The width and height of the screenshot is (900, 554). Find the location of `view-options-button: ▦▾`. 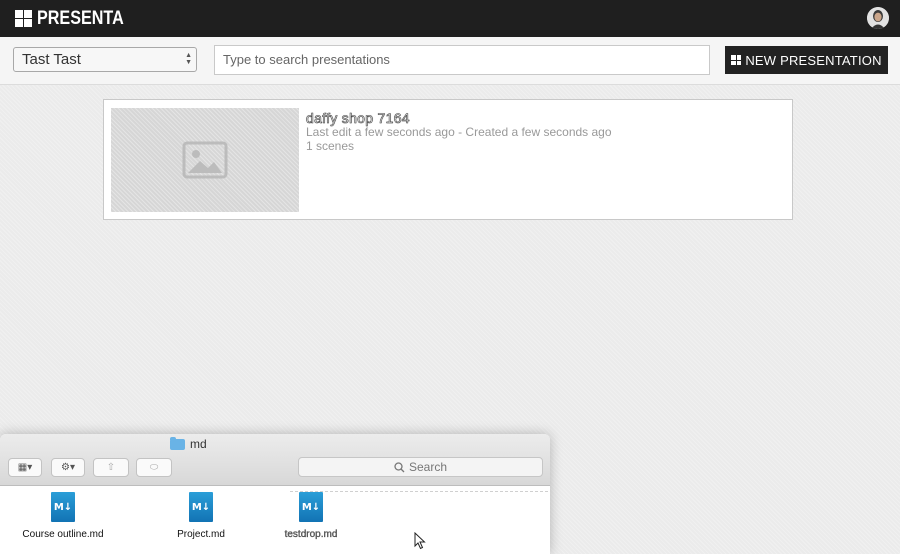

view-options-button: ▦▾ is located at coordinates (25, 467).